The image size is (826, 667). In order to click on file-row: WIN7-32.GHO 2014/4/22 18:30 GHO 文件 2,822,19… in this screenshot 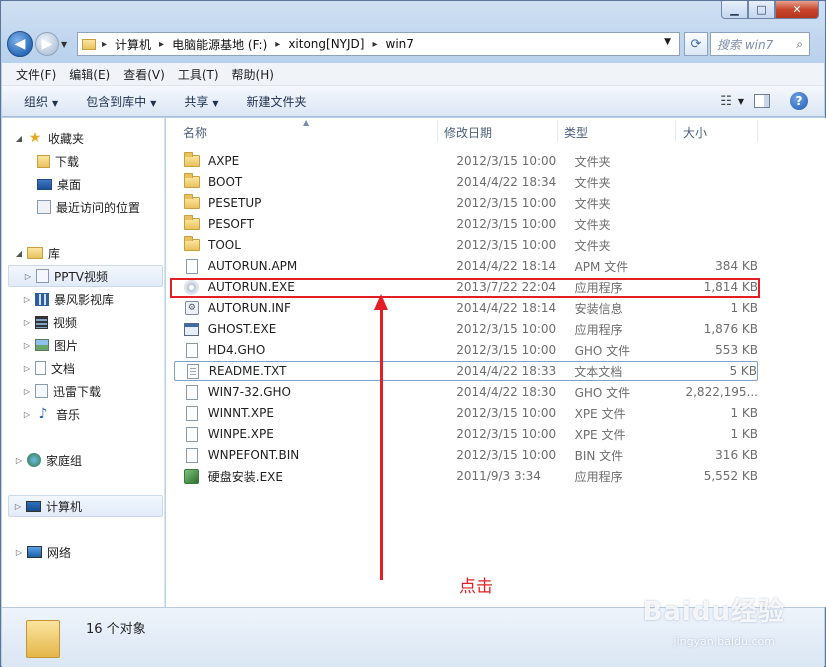, I will do `click(466, 392)`.